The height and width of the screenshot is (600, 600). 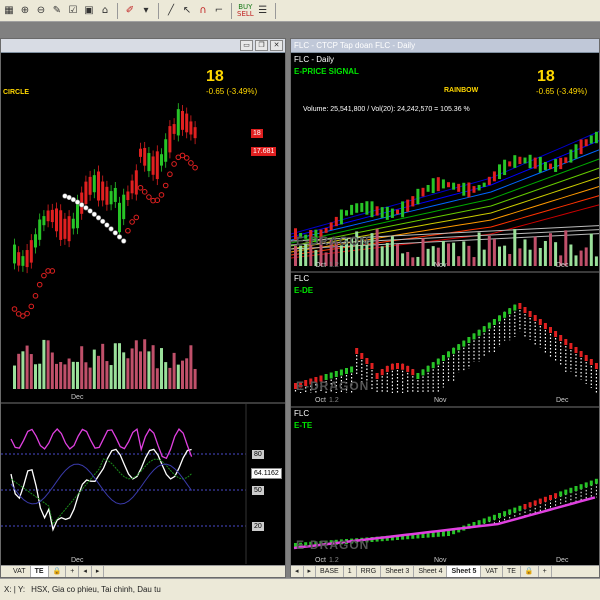 What do you see at coordinates (57, 11) in the screenshot?
I see `edit-icon: ✎` at bounding box center [57, 11].